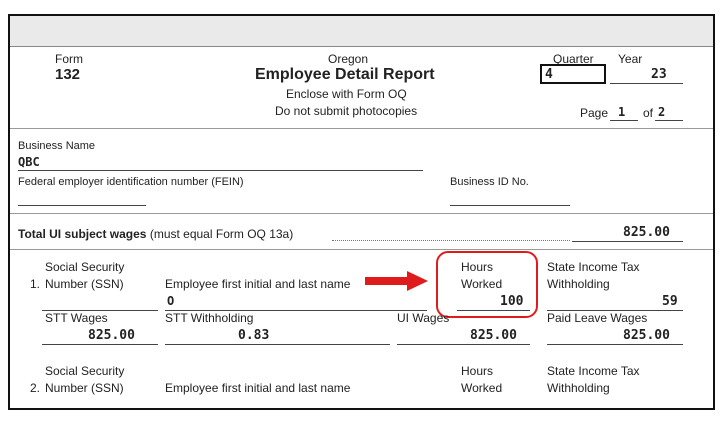  What do you see at coordinates (630, 59) in the screenshot?
I see `year-label: Year` at bounding box center [630, 59].